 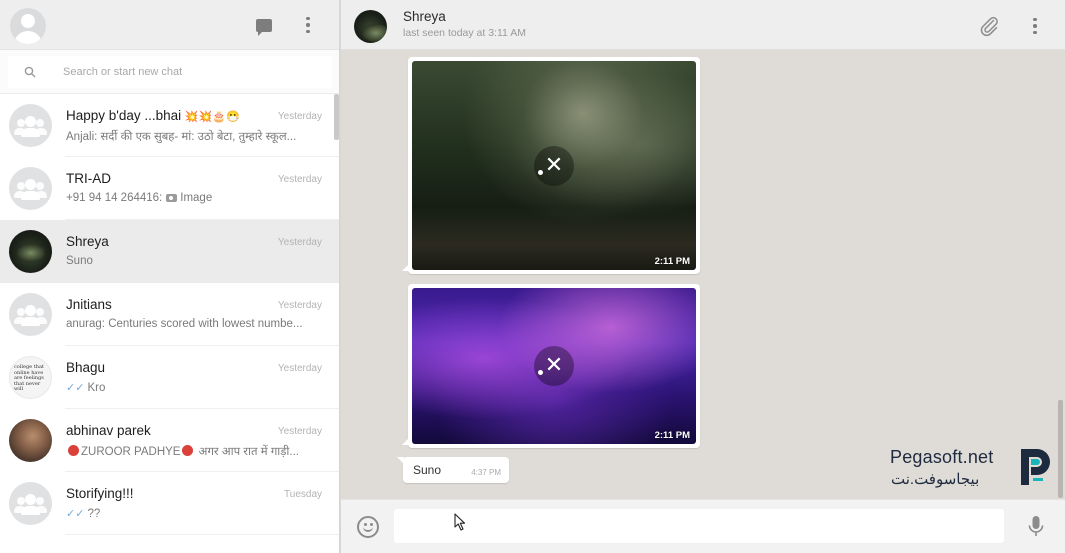 I want to click on chat-preview: ✓✓??, so click(x=83, y=514).